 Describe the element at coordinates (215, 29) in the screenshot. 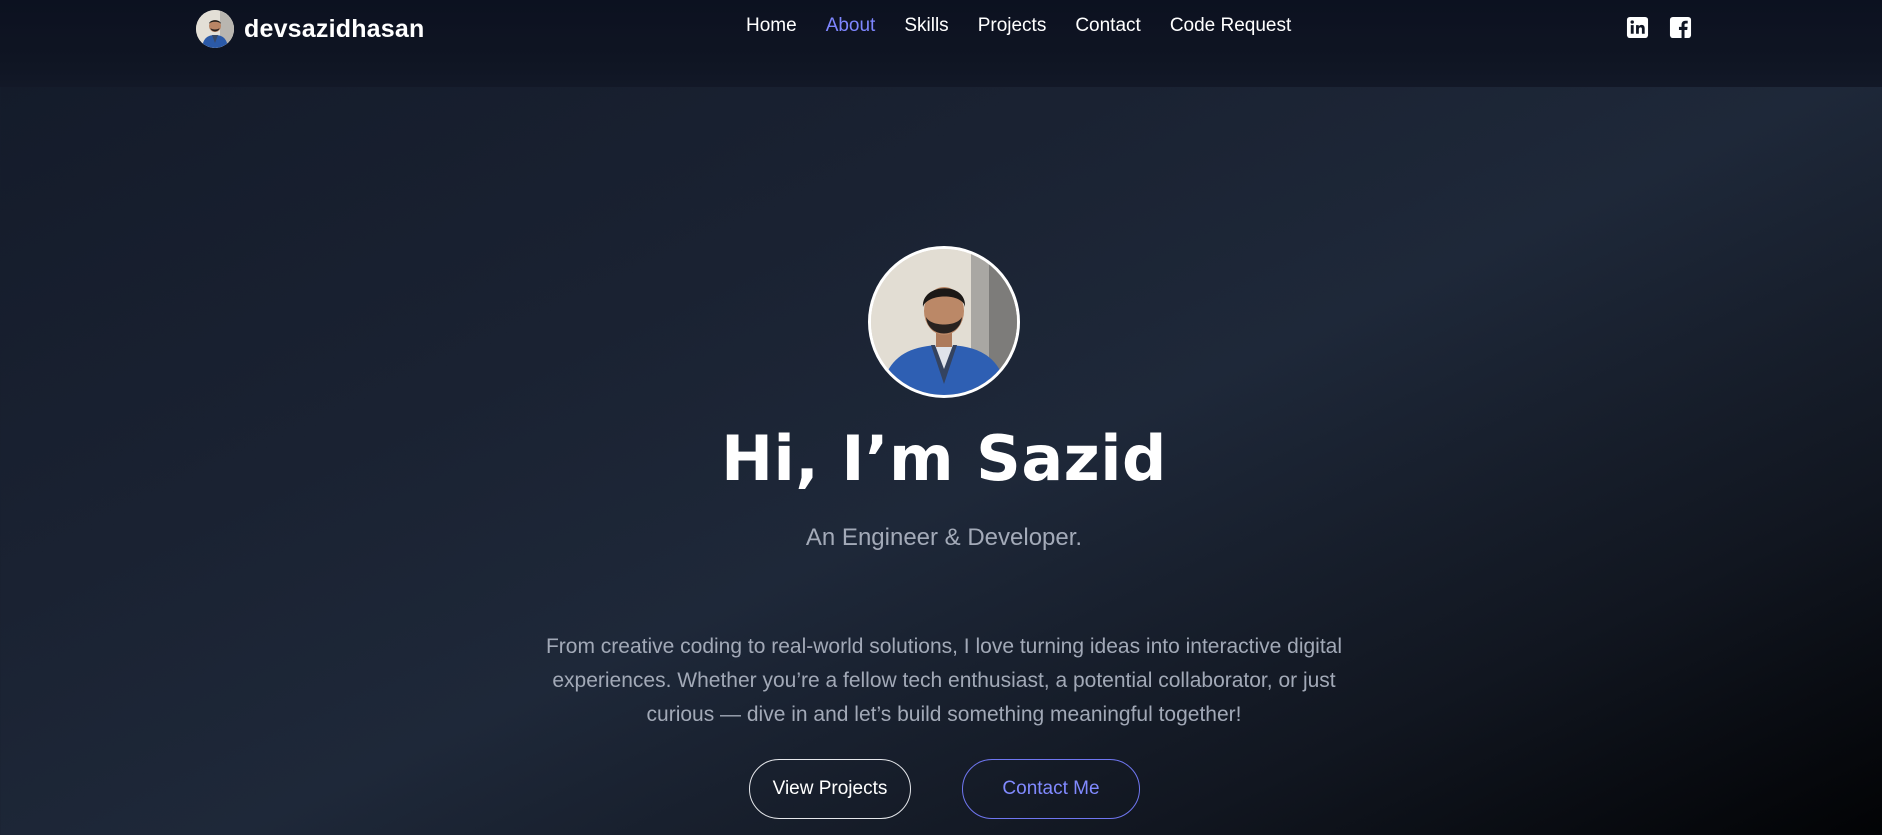

I see `brand-avatar-icon` at that location.